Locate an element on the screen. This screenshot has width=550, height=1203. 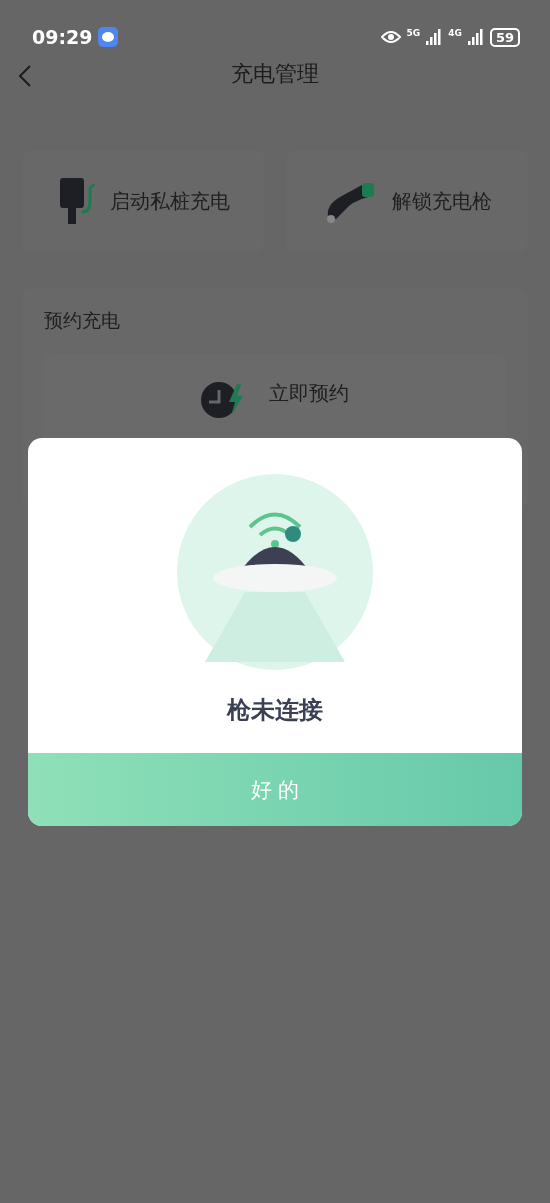
network-label: 5G is located at coordinates (413, 32).